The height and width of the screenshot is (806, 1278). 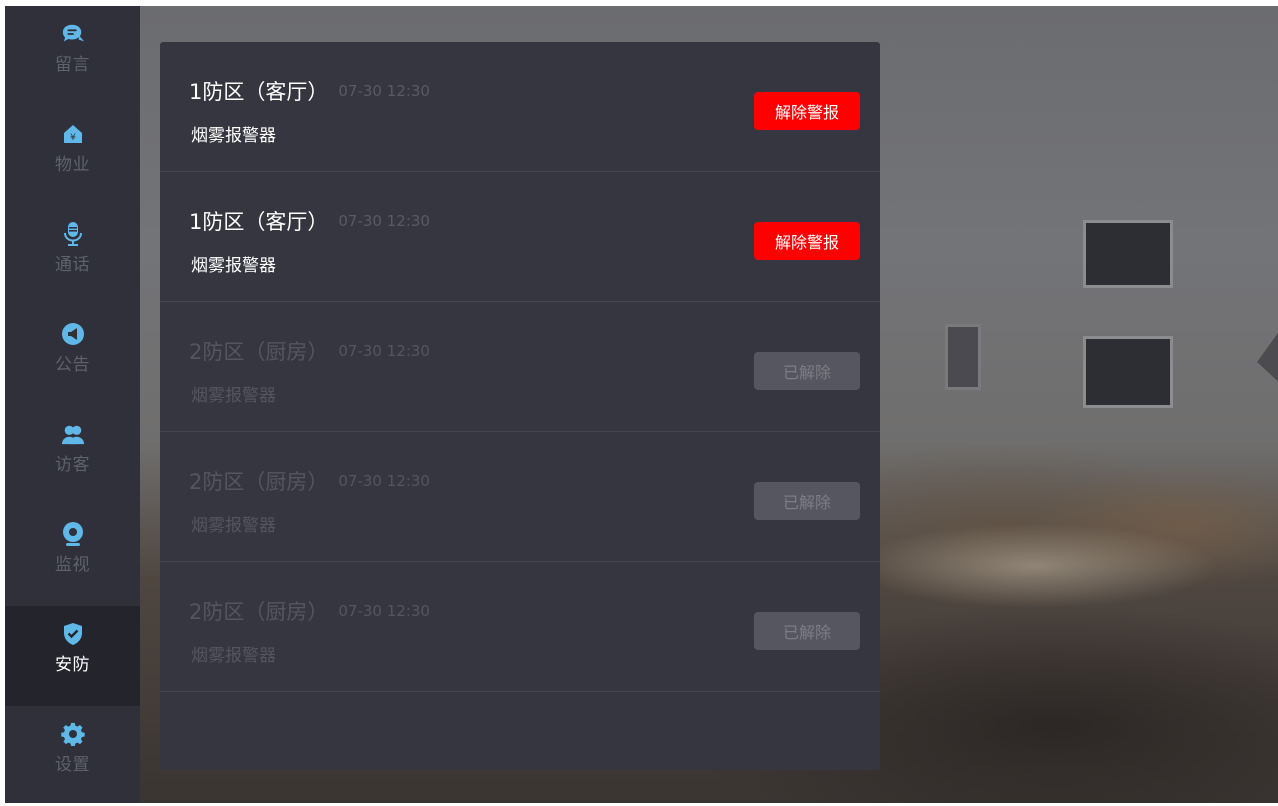 I want to click on visitors-icon, so click(x=73, y=434).